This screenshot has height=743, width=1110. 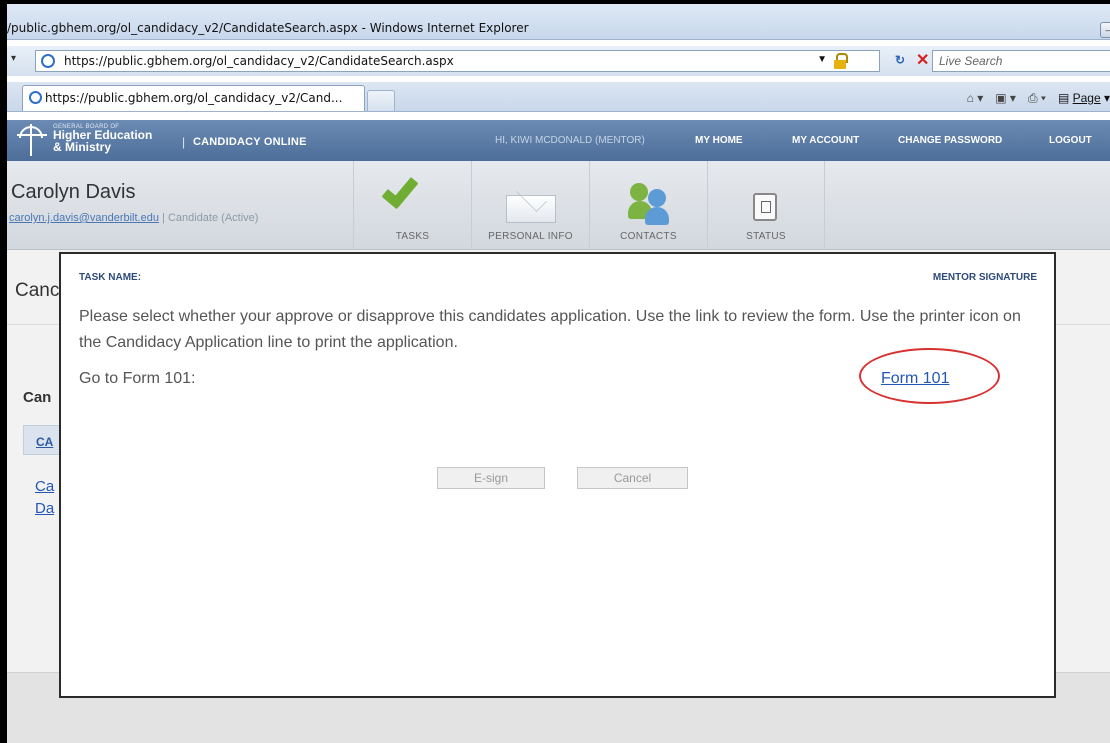 I want to click on candidate-email: carolyn.j.davis@vanderbilt.edu, so click(x=84, y=218).